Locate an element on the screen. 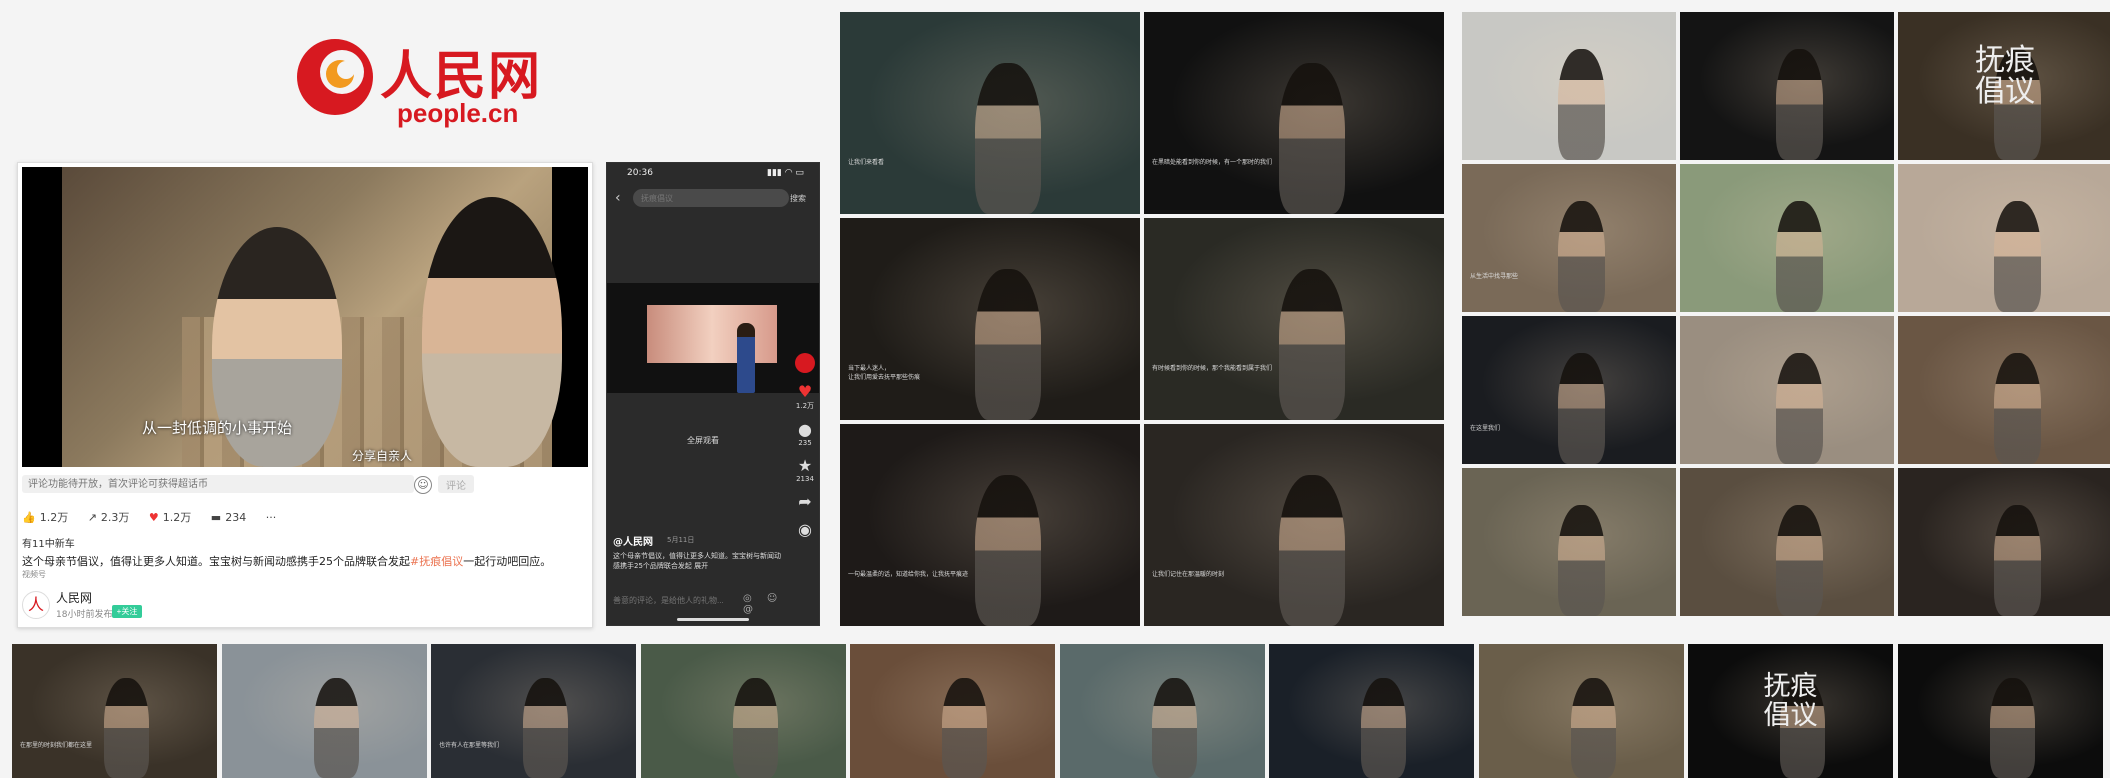  author-avatar-icon is located at coordinates (805, 363).